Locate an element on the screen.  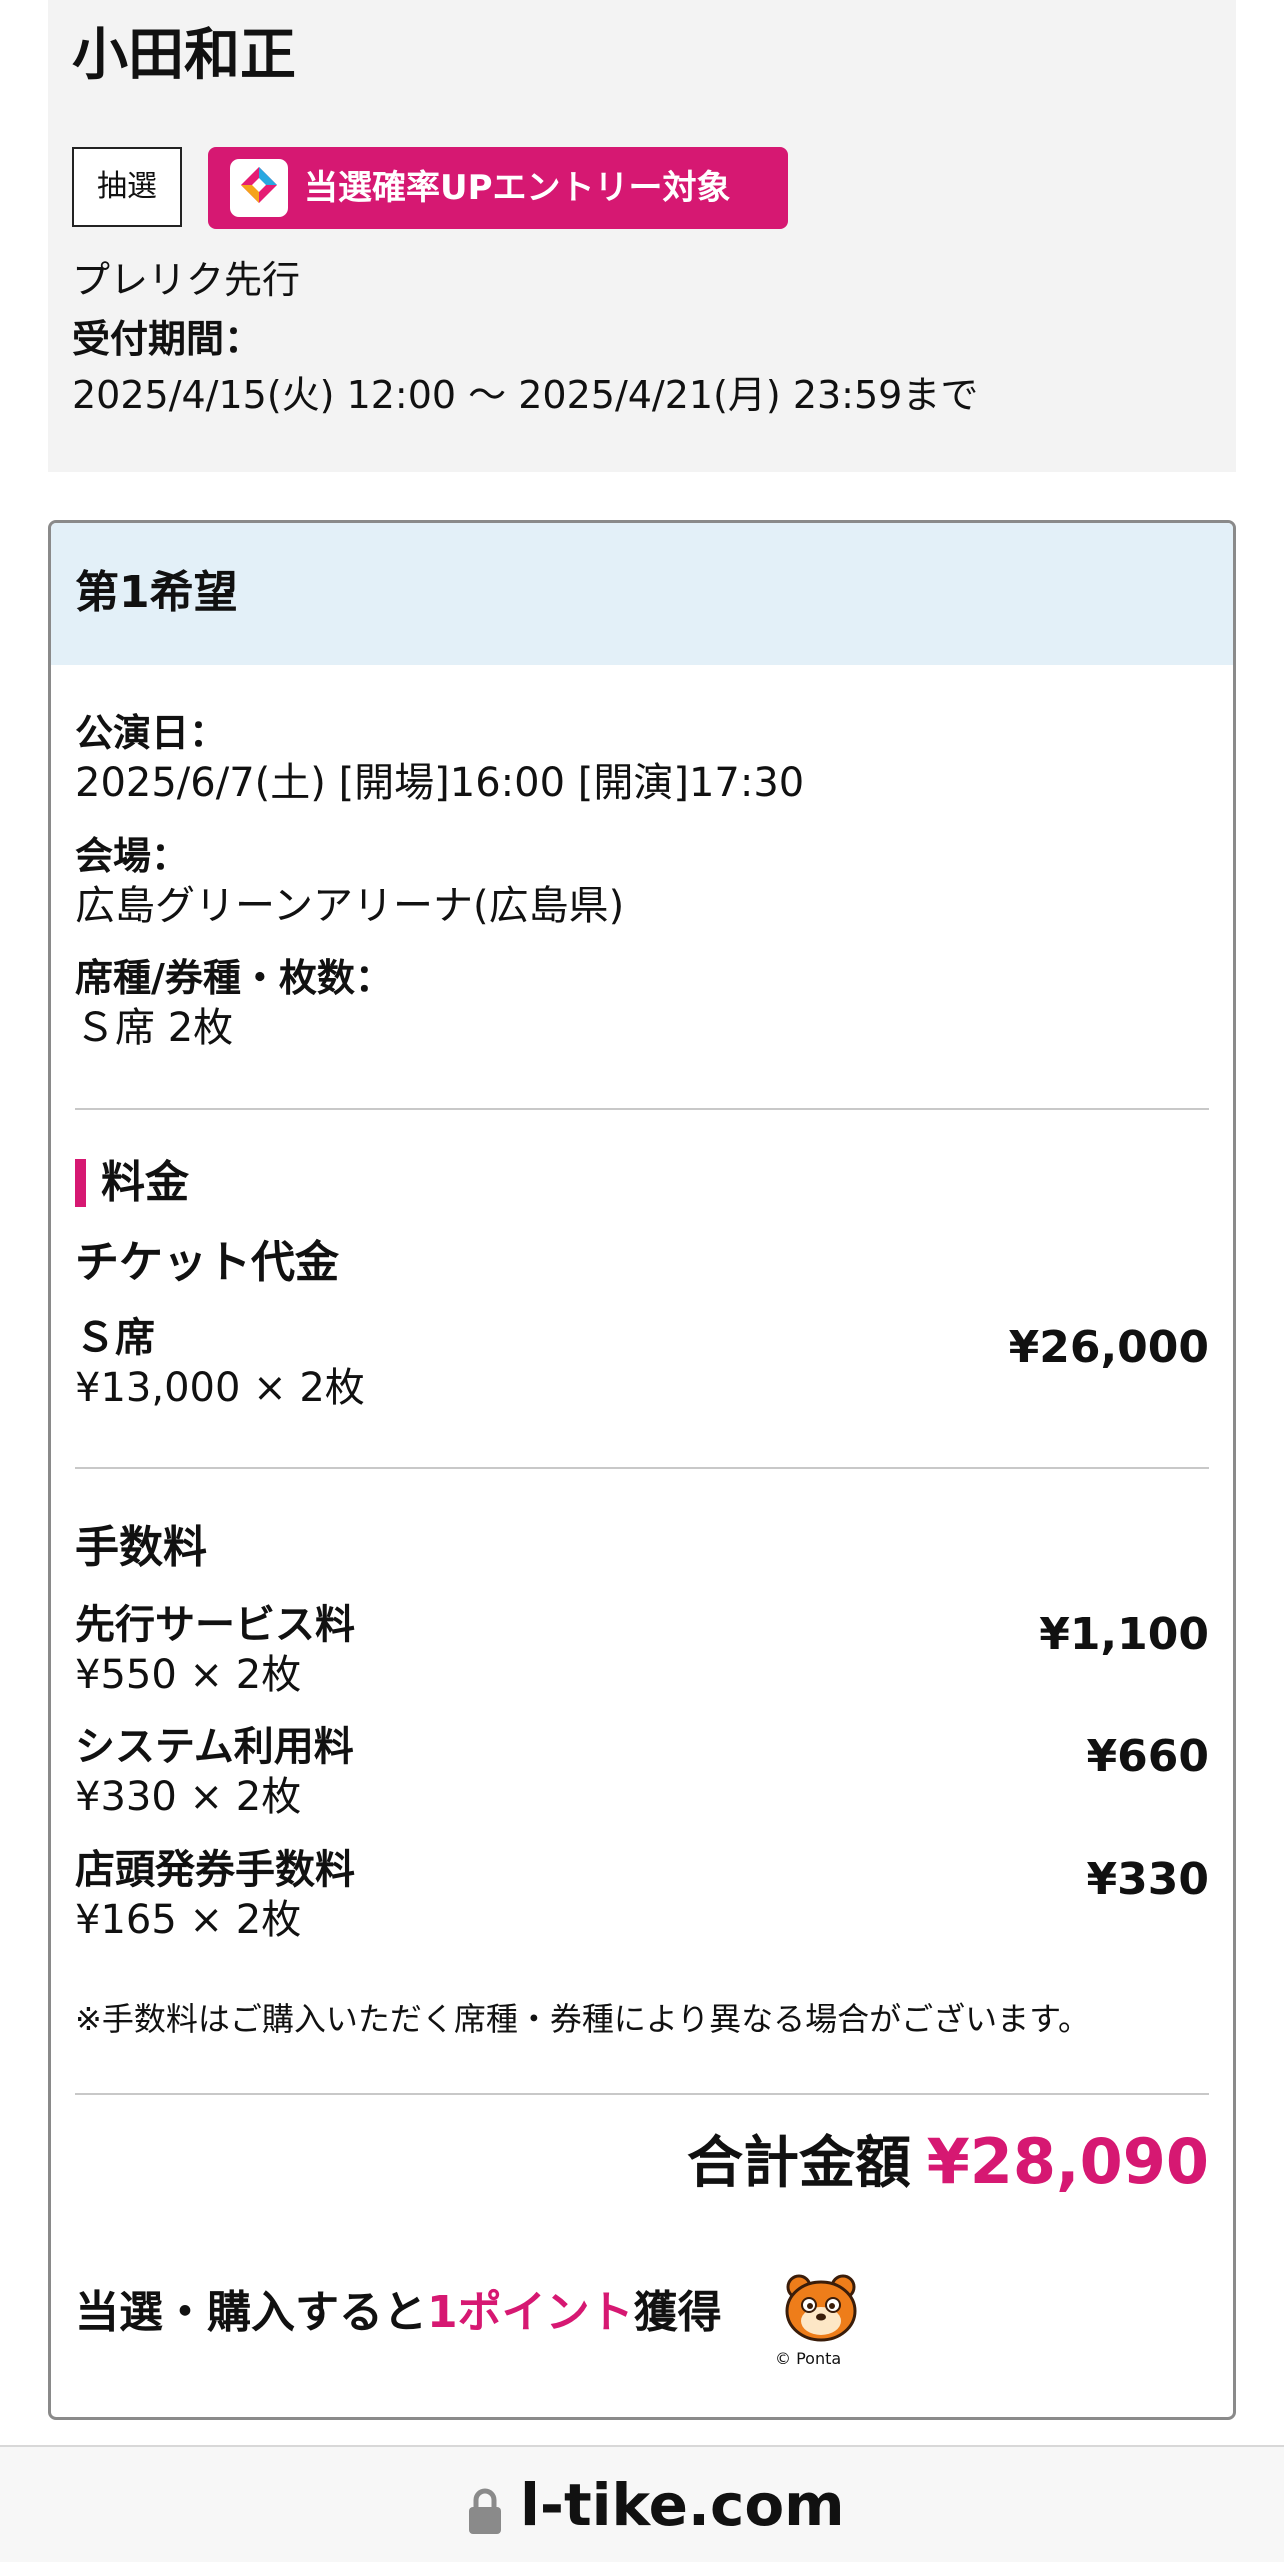
total-amount: ¥28,090 is located at coordinates (1067, 2161).